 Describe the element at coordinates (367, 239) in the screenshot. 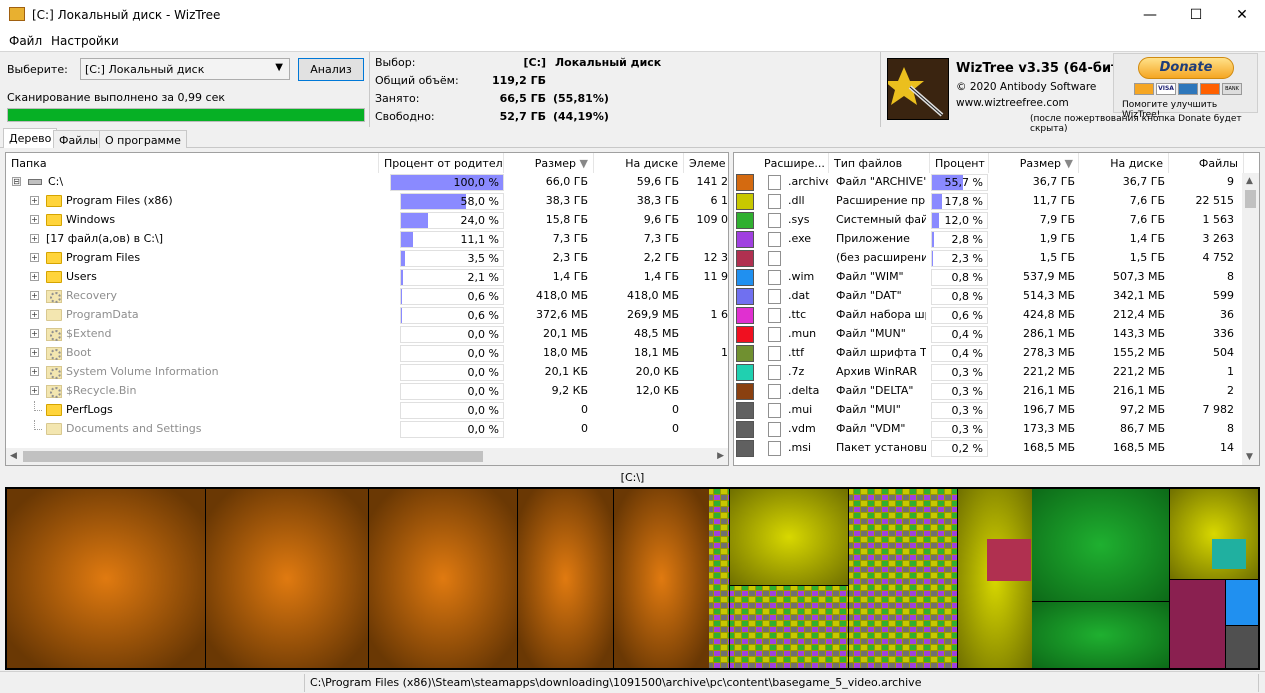

I see `tree-row: + [17 файл(а,ов) в C:\] 11,1 % 7,3 ГБ 7,3 ГБ` at that location.